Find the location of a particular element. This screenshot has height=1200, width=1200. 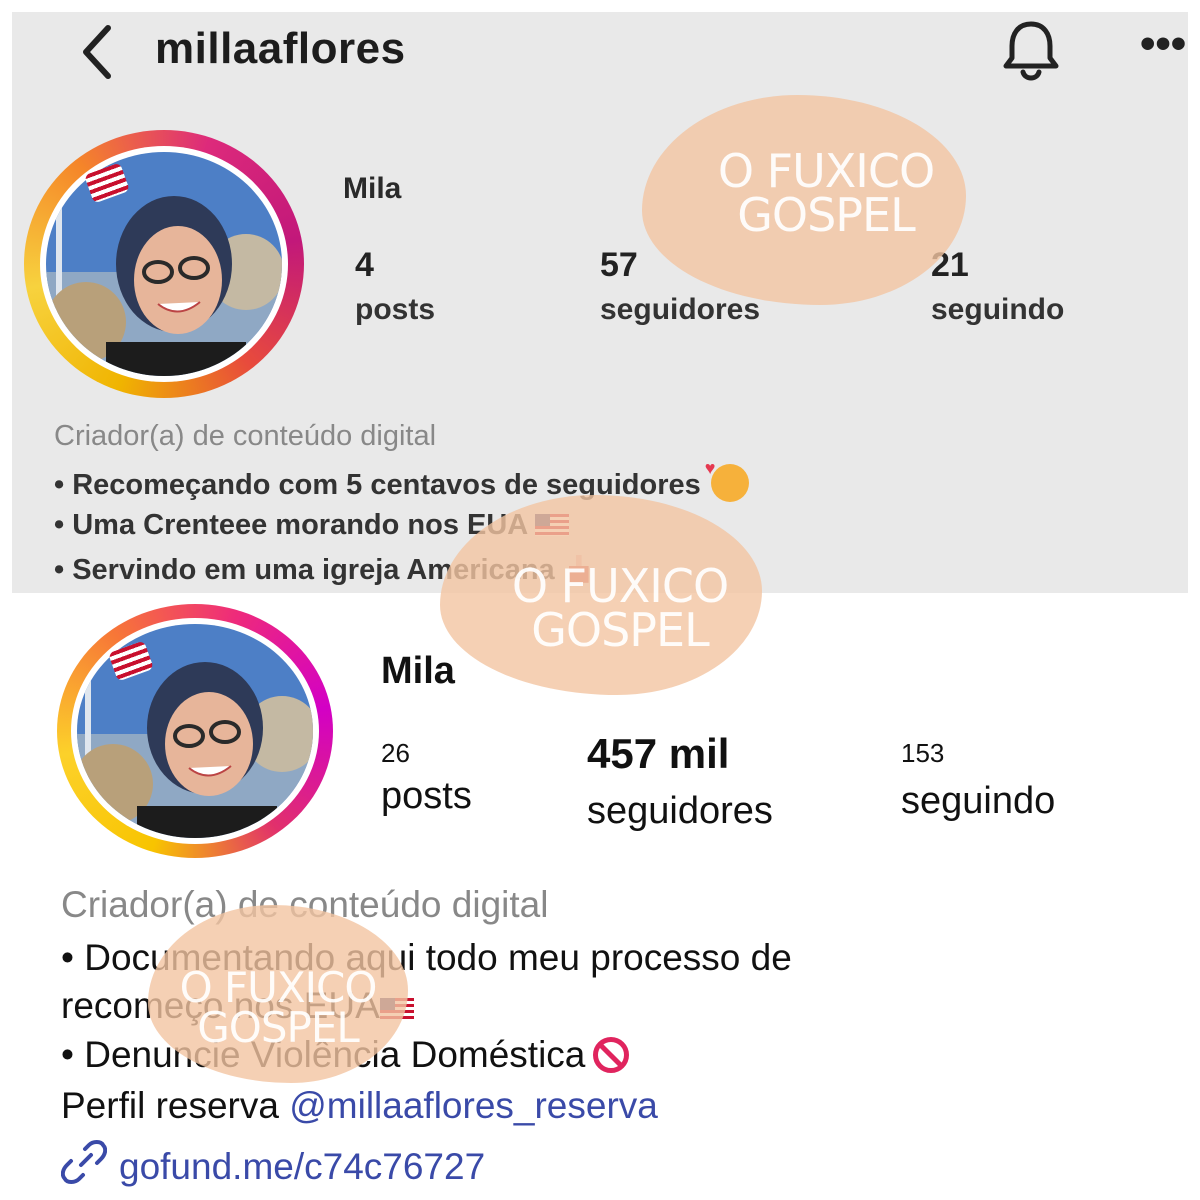

new-posts-label: posts is located at coordinates (426, 796).